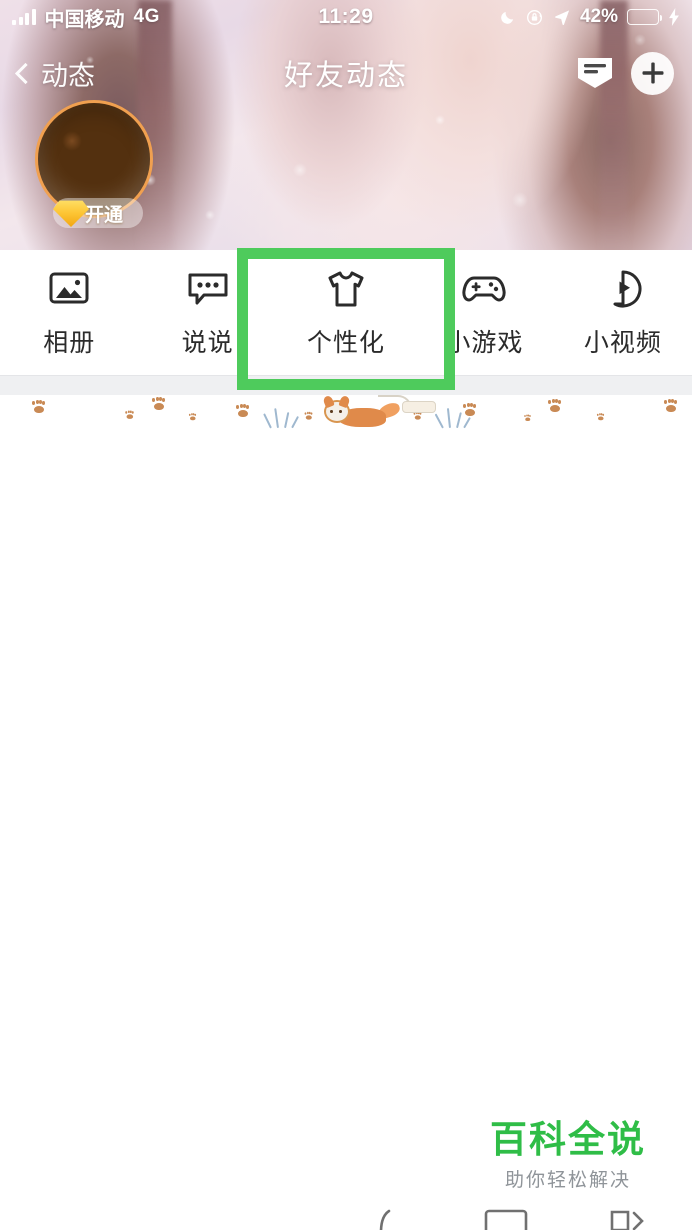  I want to click on charging-bolt-icon, so click(674, 17).